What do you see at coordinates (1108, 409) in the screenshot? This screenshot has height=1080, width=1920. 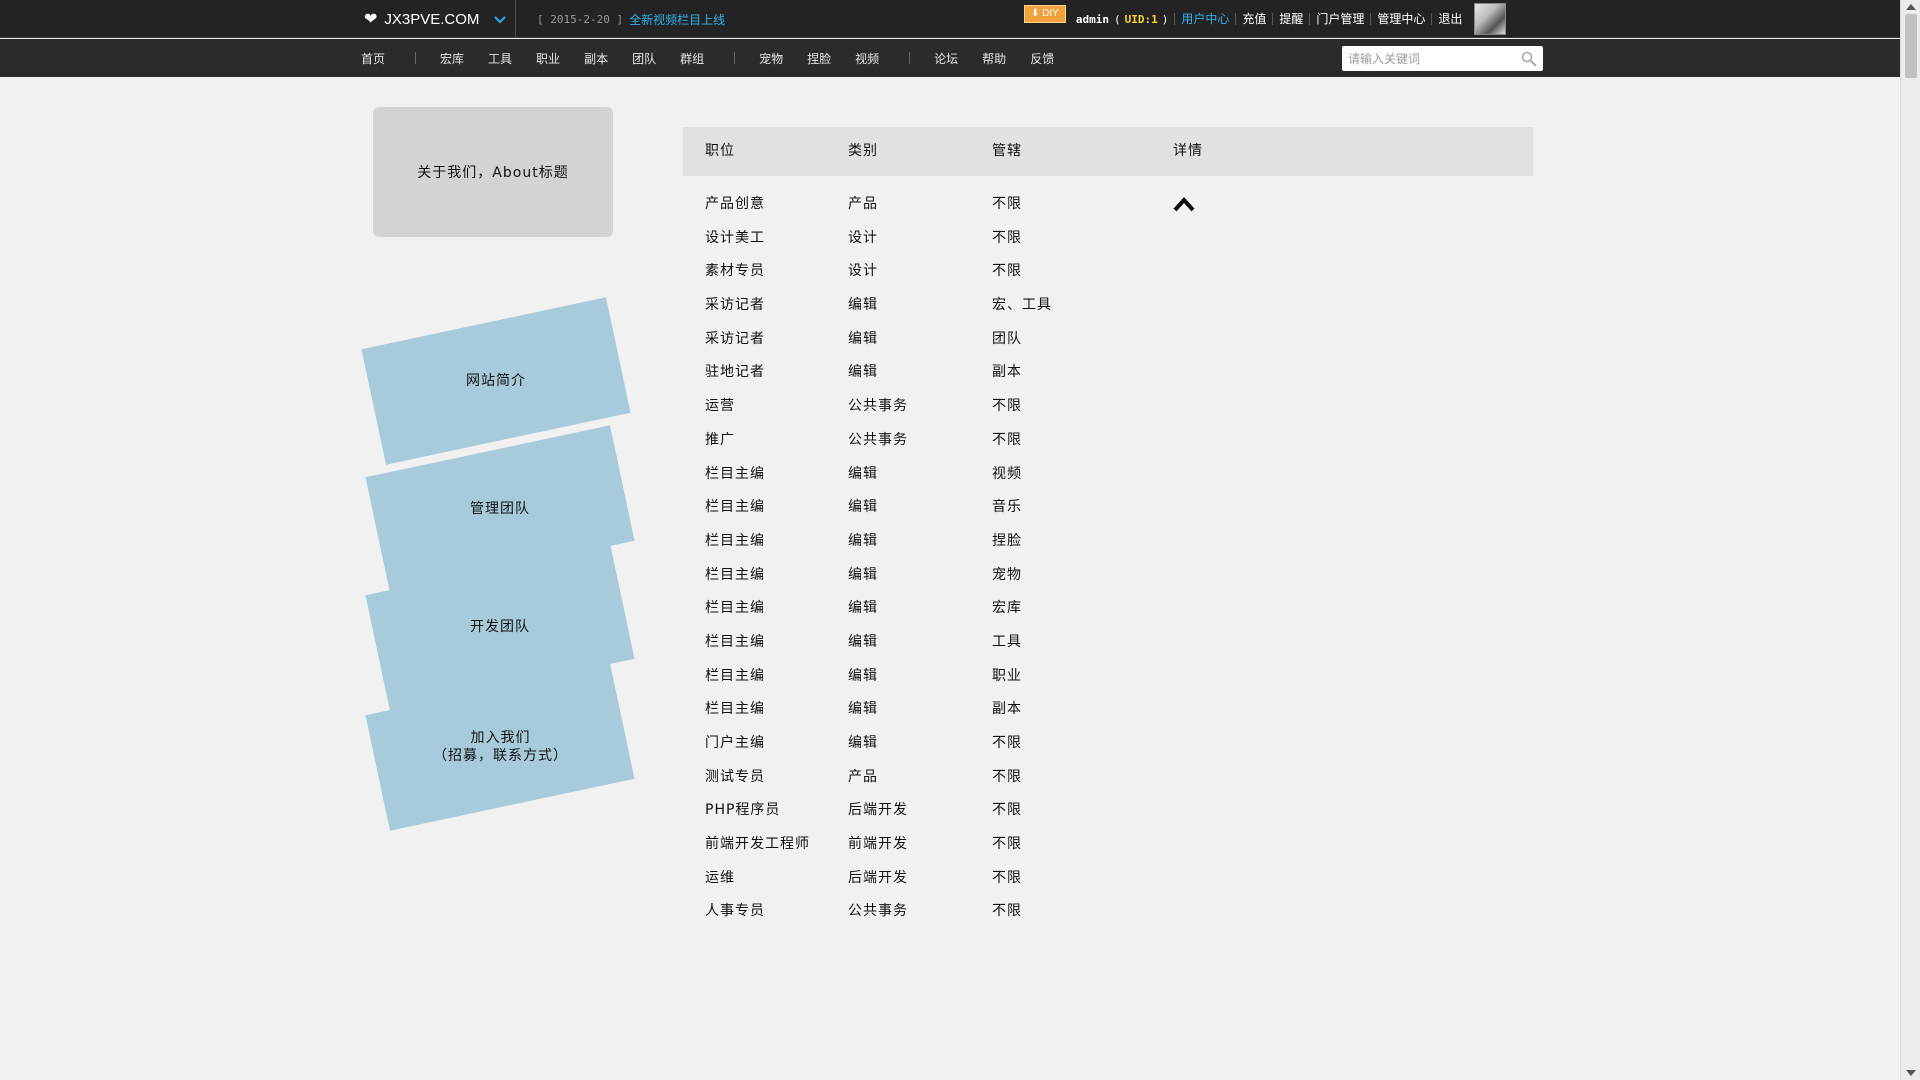 I see `table-row: 运营 公共事务 不限` at bounding box center [1108, 409].